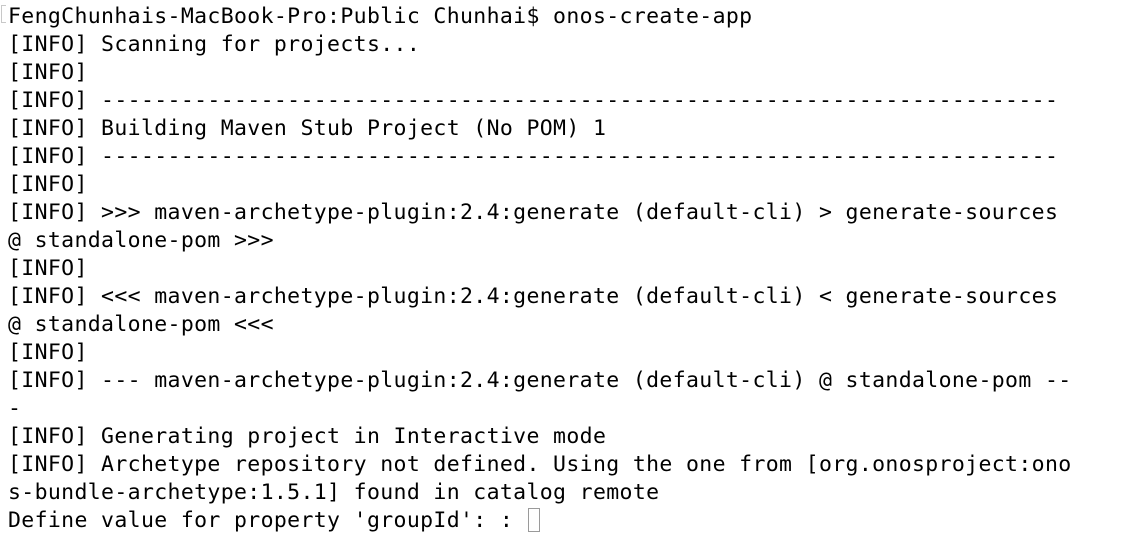 Image resolution: width=1130 pixels, height=540 pixels. Describe the element at coordinates (3, 14) in the screenshot. I see `selection-bracket-mark` at that location.